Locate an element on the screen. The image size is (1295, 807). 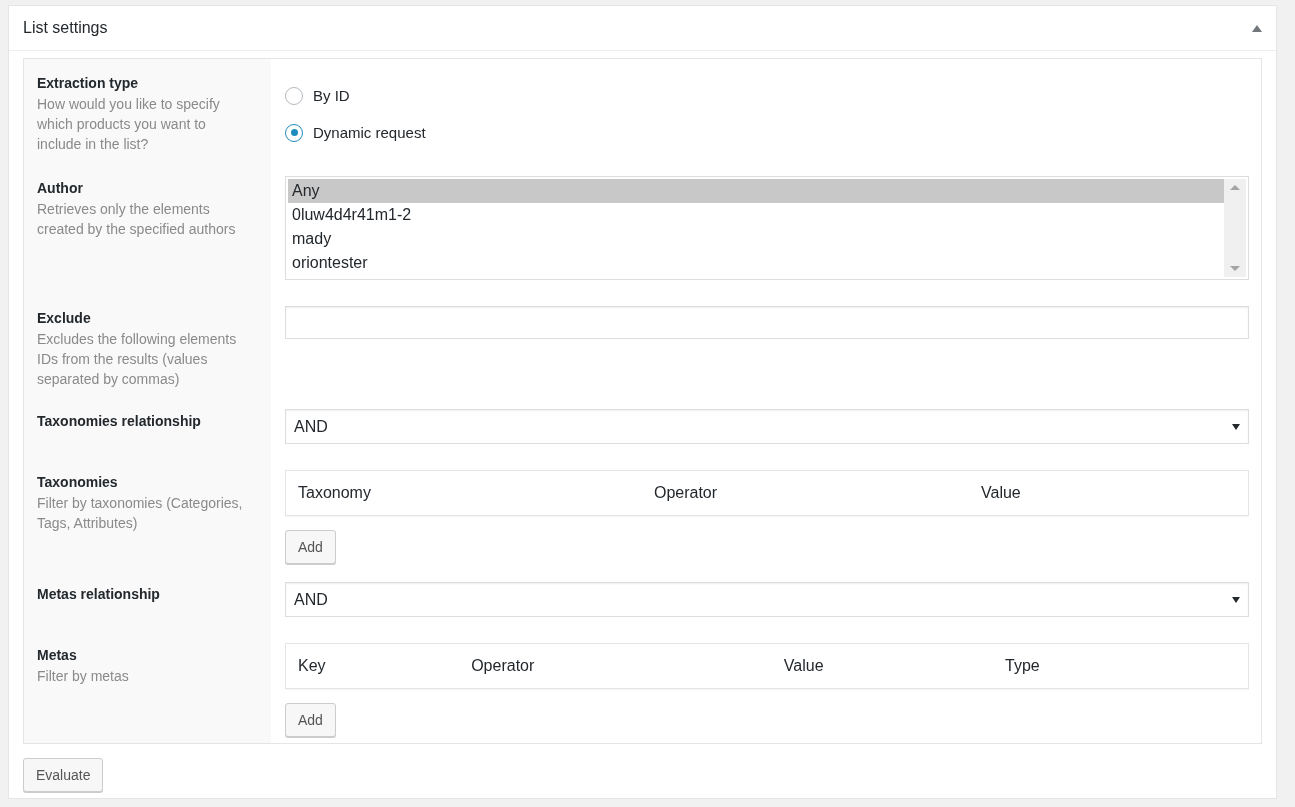
field-label: Taxonomies relationship is located at coordinates (119, 421).